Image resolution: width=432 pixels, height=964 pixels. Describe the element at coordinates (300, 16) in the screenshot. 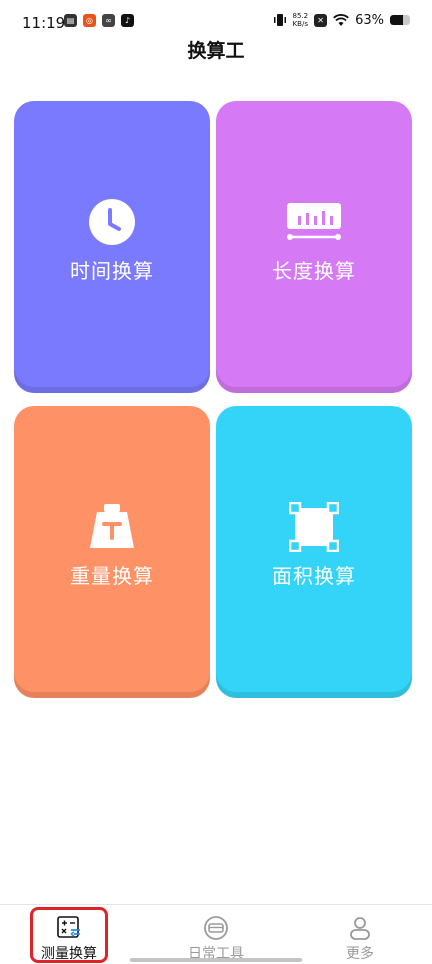

I see `network-speed-value: 85.2` at that location.